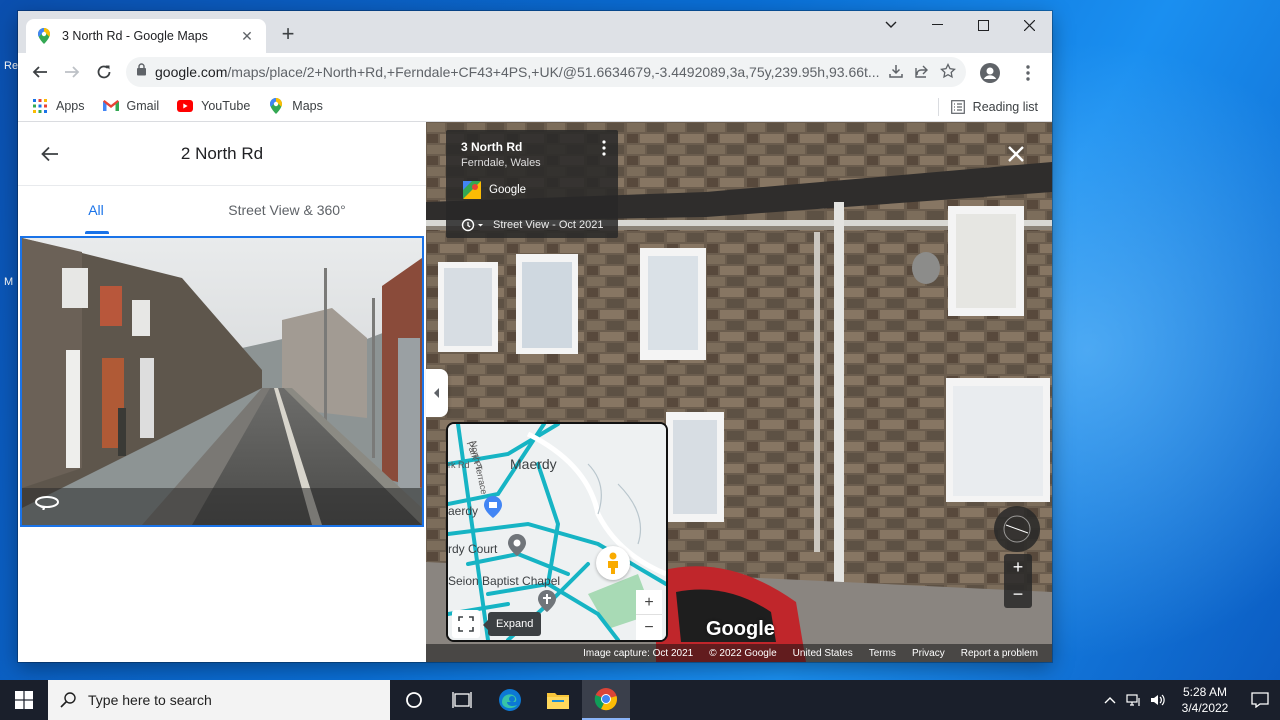 Image resolution: width=1280 pixels, height=720 pixels. I want to click on notifications-button, so click(1260, 700).